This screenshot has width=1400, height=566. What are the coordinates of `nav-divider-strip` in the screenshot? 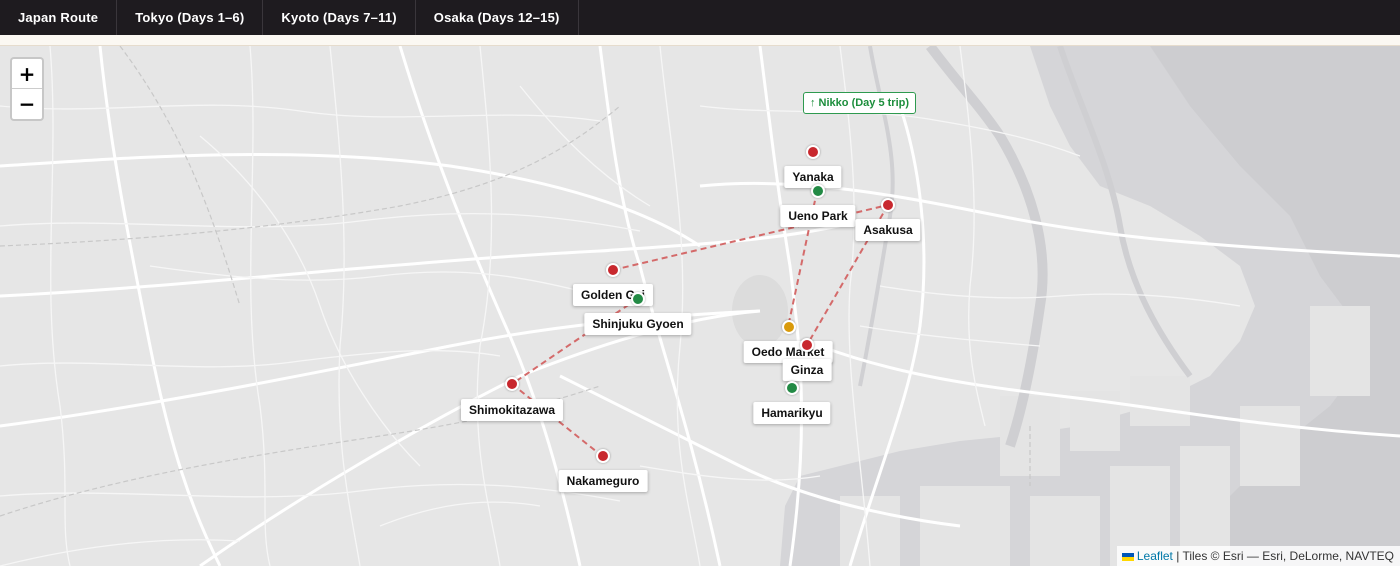 It's located at (700, 40).